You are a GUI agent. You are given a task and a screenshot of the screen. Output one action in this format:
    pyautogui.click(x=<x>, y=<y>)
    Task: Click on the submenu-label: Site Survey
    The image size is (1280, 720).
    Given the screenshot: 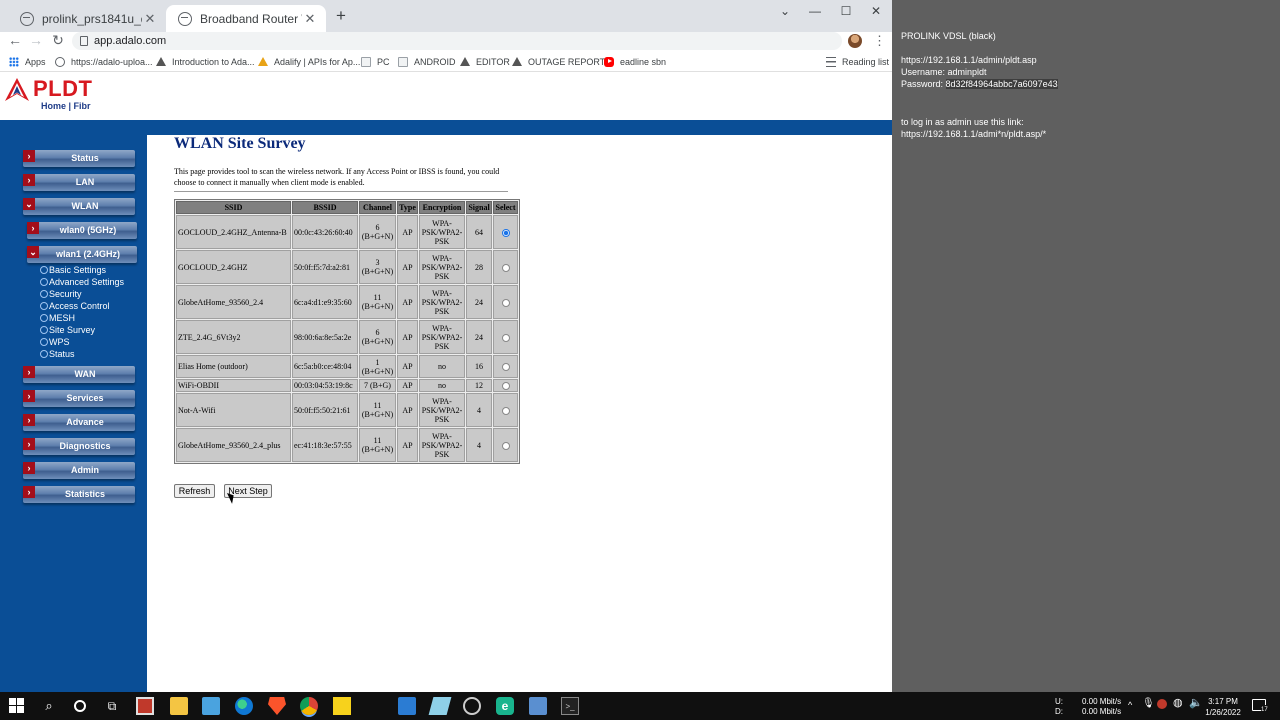 What is the action you would take?
    pyautogui.click(x=72, y=330)
    